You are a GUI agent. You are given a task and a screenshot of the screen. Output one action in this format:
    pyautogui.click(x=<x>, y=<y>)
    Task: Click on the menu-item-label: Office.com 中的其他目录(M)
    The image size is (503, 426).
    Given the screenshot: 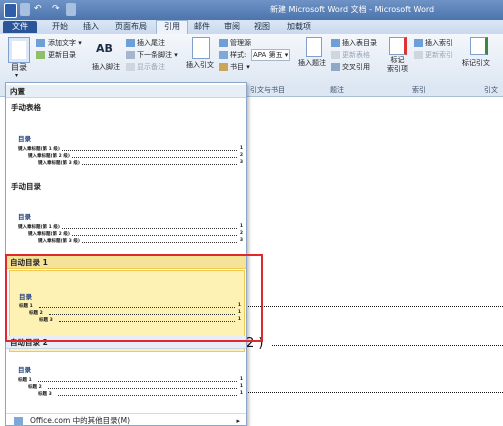 What is the action you would take?
    pyautogui.click(x=80, y=420)
    